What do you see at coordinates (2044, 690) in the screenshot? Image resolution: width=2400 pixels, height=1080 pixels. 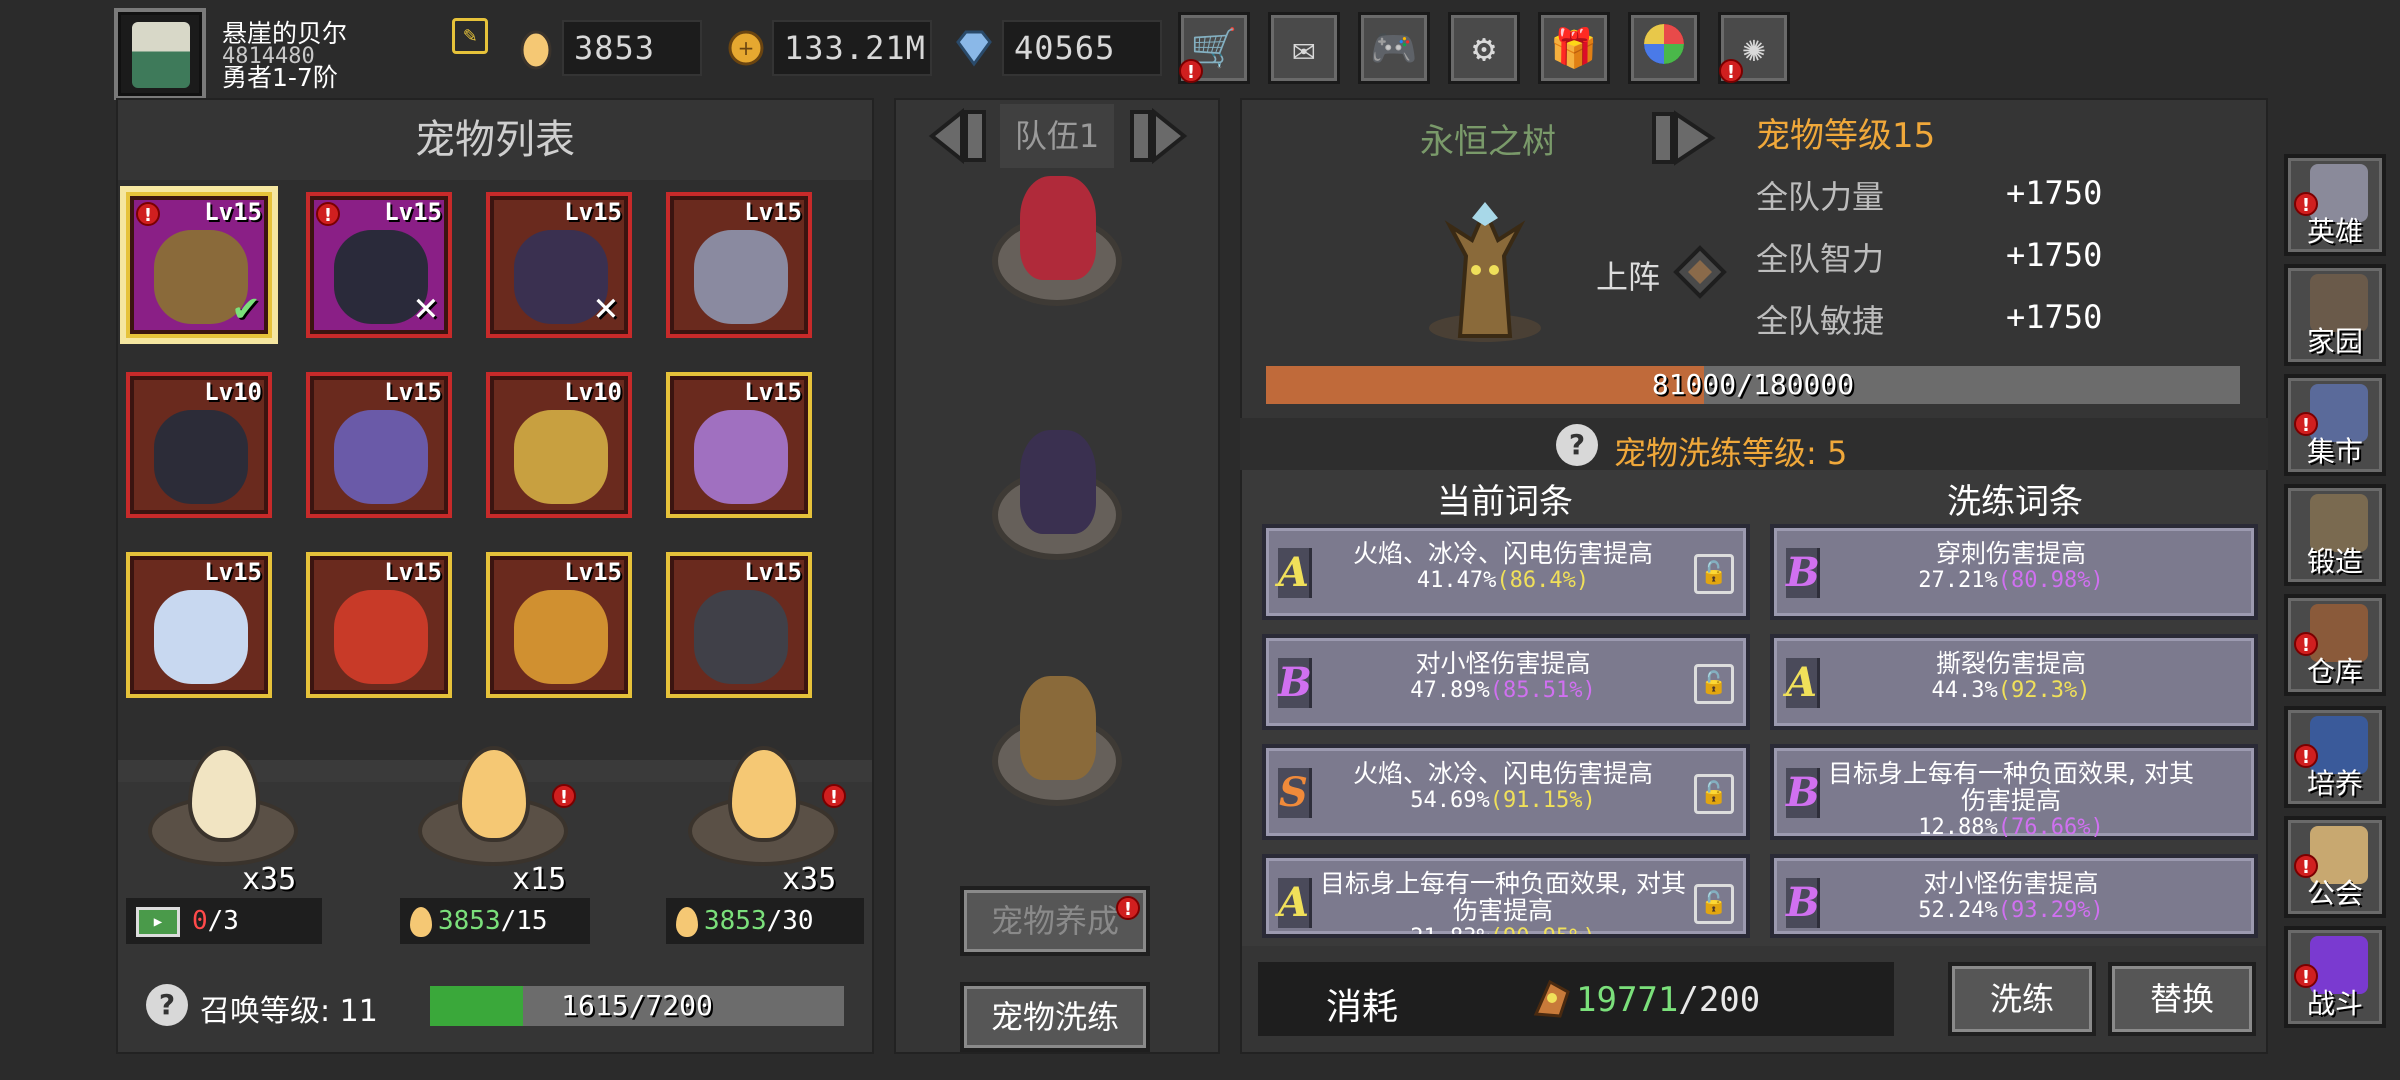 I see `affix-roll-percent: (92.3%)` at bounding box center [2044, 690].